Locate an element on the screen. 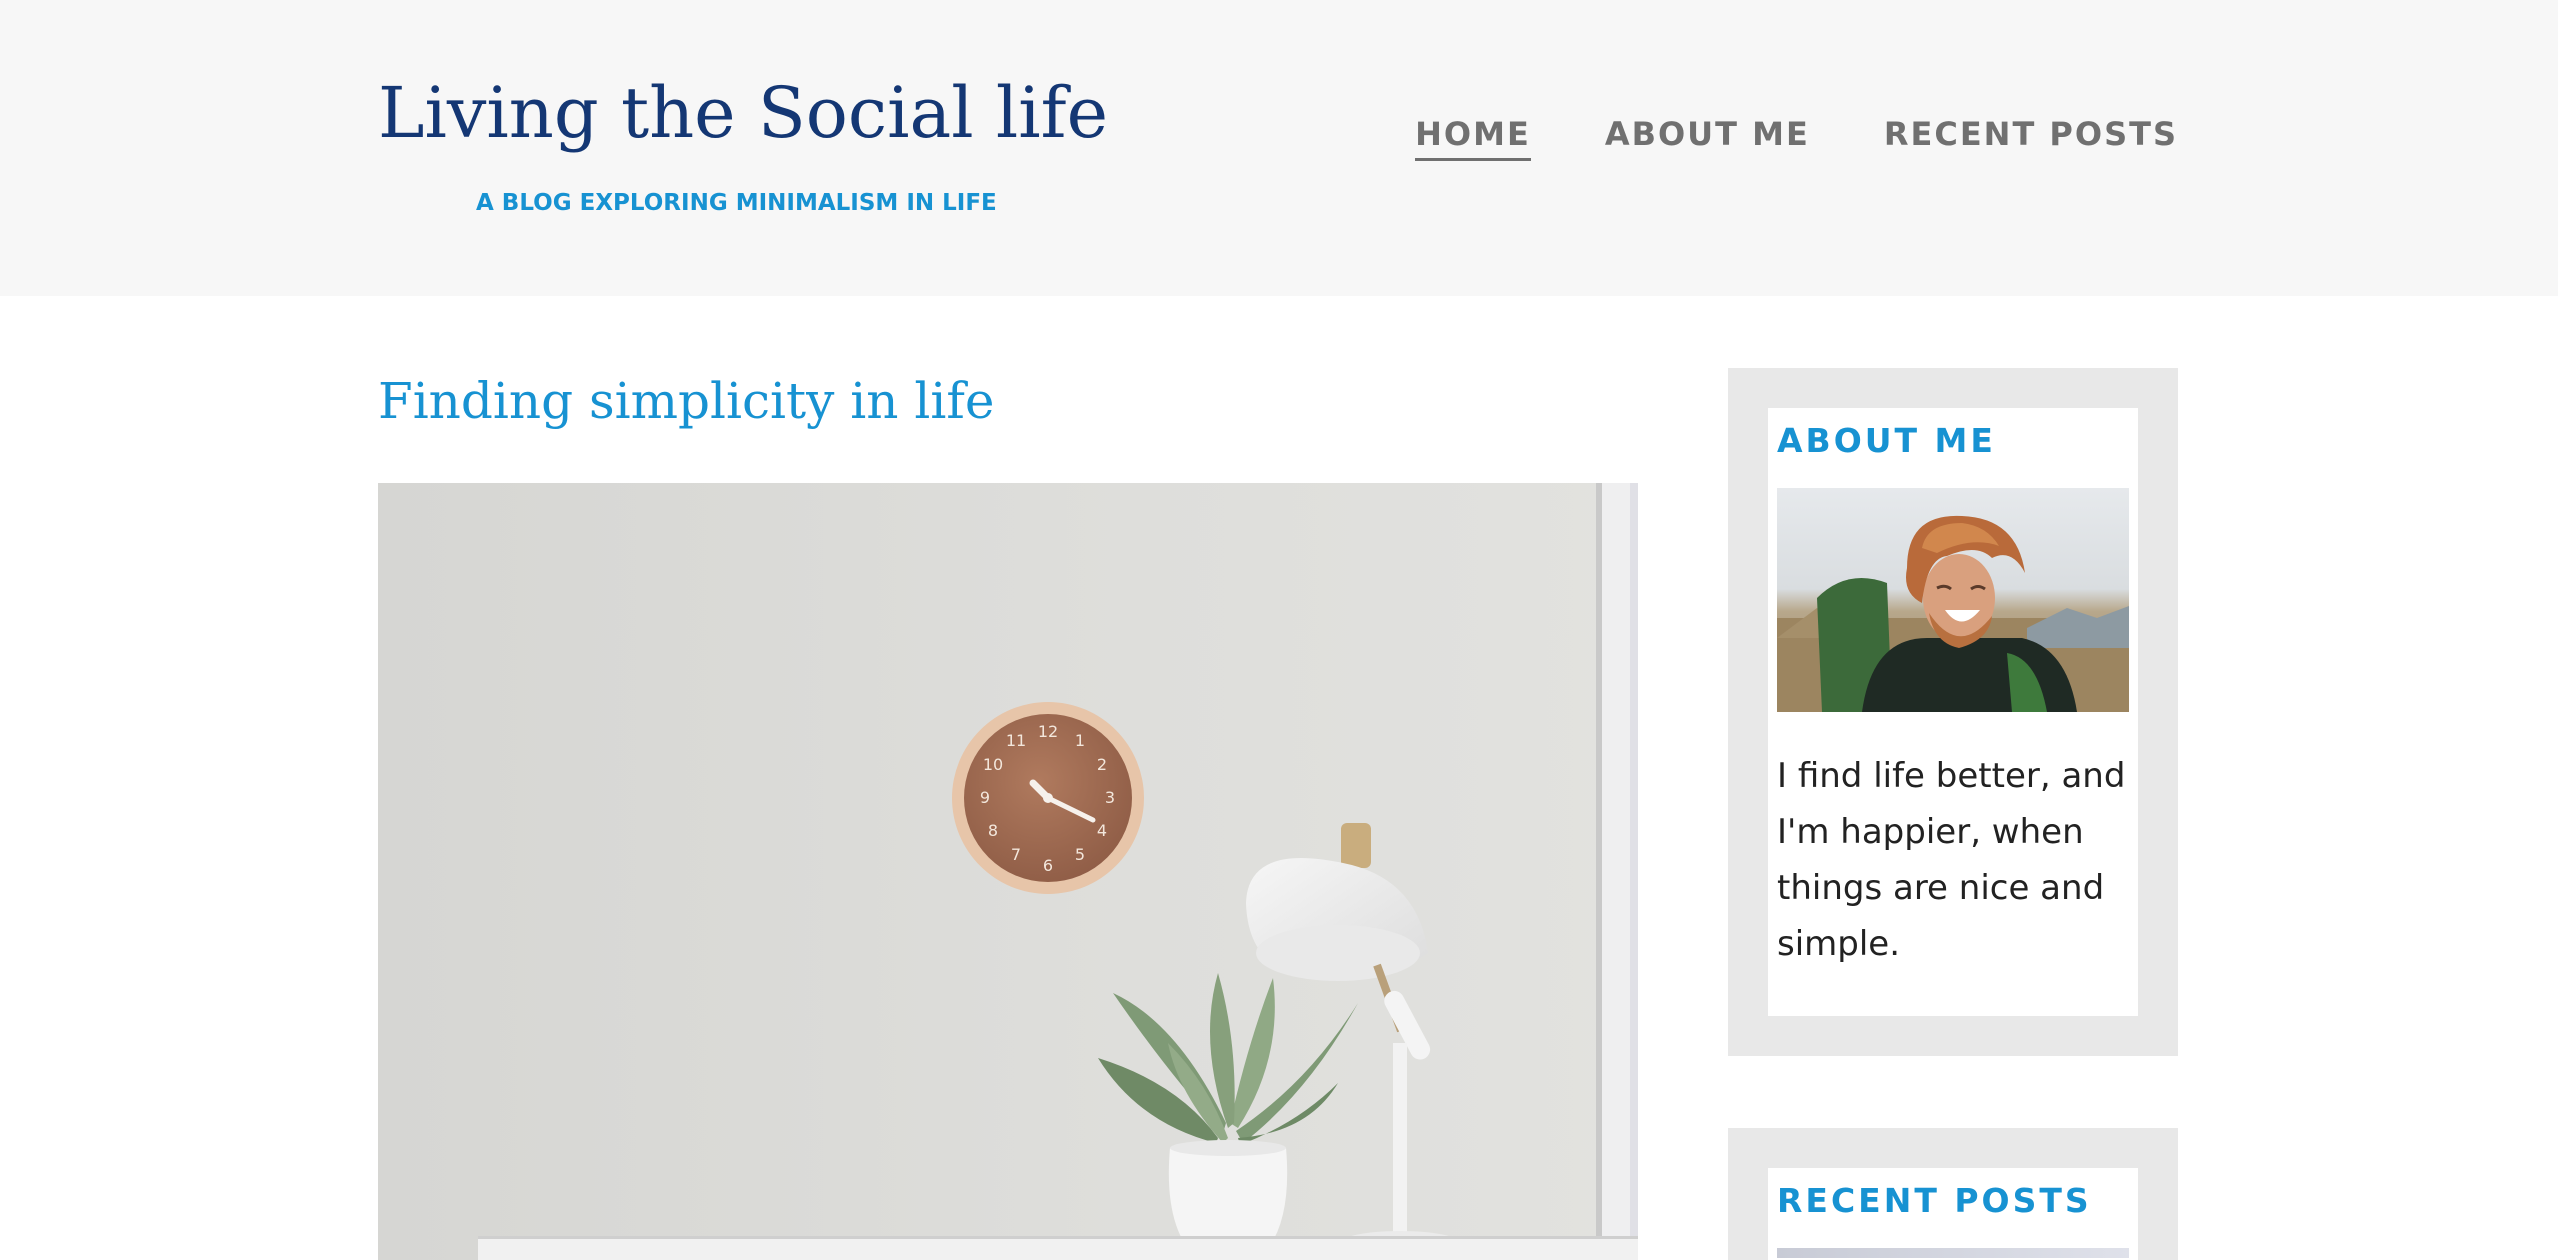 Image resolution: width=2558 pixels, height=1260 pixels. author-photo is located at coordinates (1953, 600).